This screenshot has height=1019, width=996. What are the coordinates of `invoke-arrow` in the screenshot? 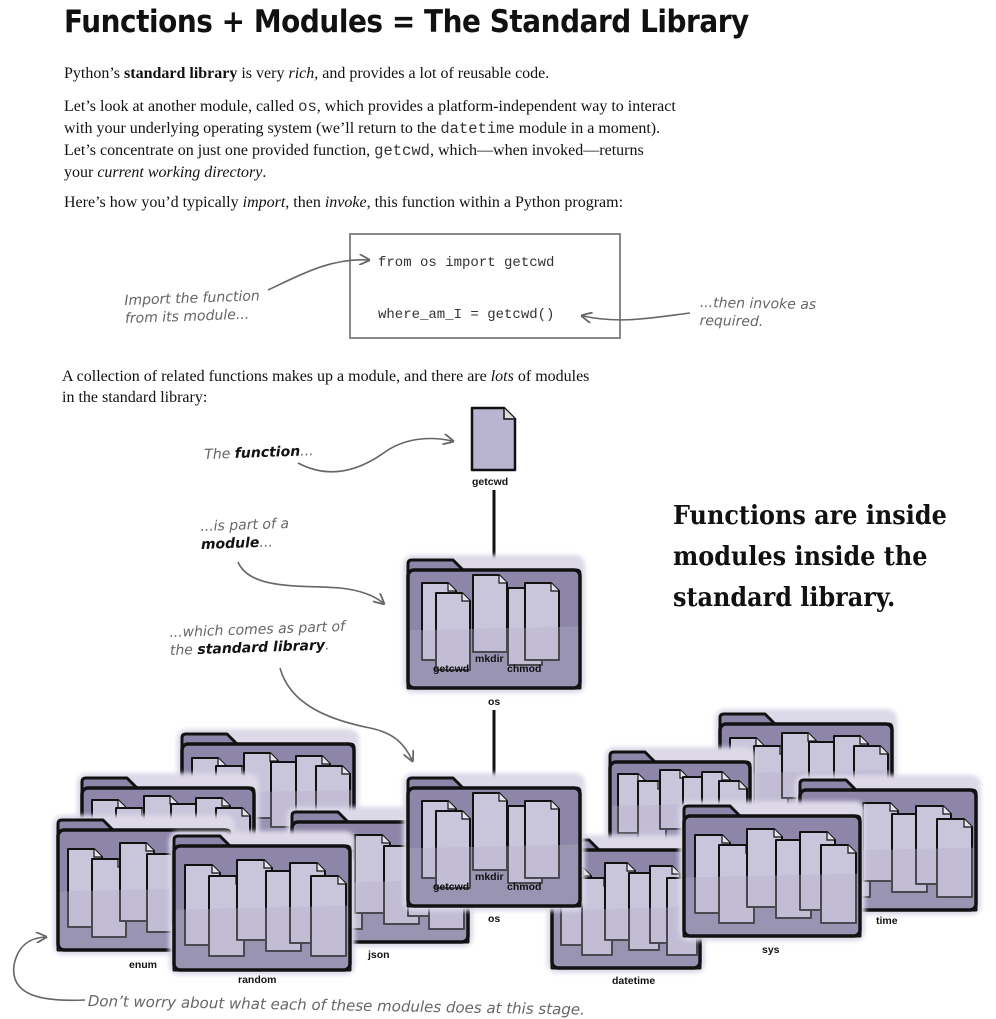 It's located at (637, 316).